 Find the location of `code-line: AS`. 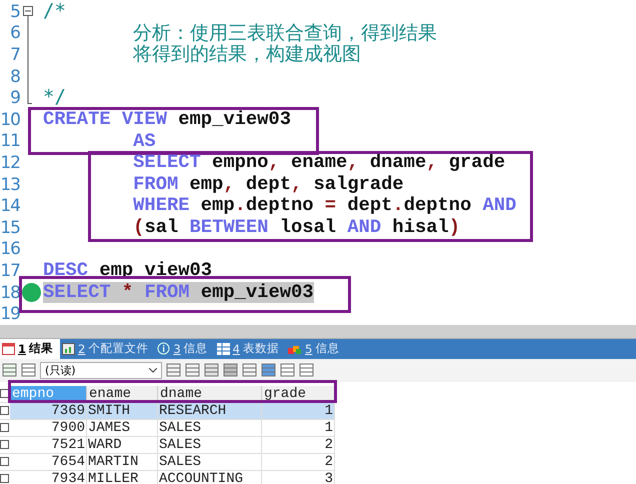

code-line: AS is located at coordinates (144, 141).